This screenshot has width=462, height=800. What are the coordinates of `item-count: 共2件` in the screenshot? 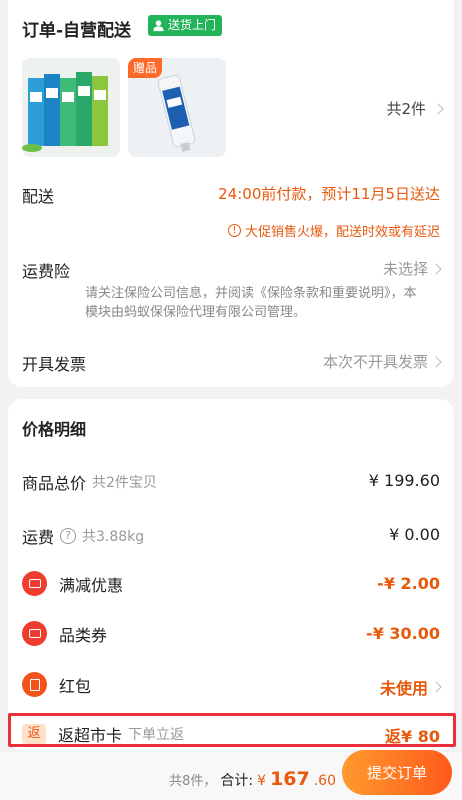 It's located at (415, 108).